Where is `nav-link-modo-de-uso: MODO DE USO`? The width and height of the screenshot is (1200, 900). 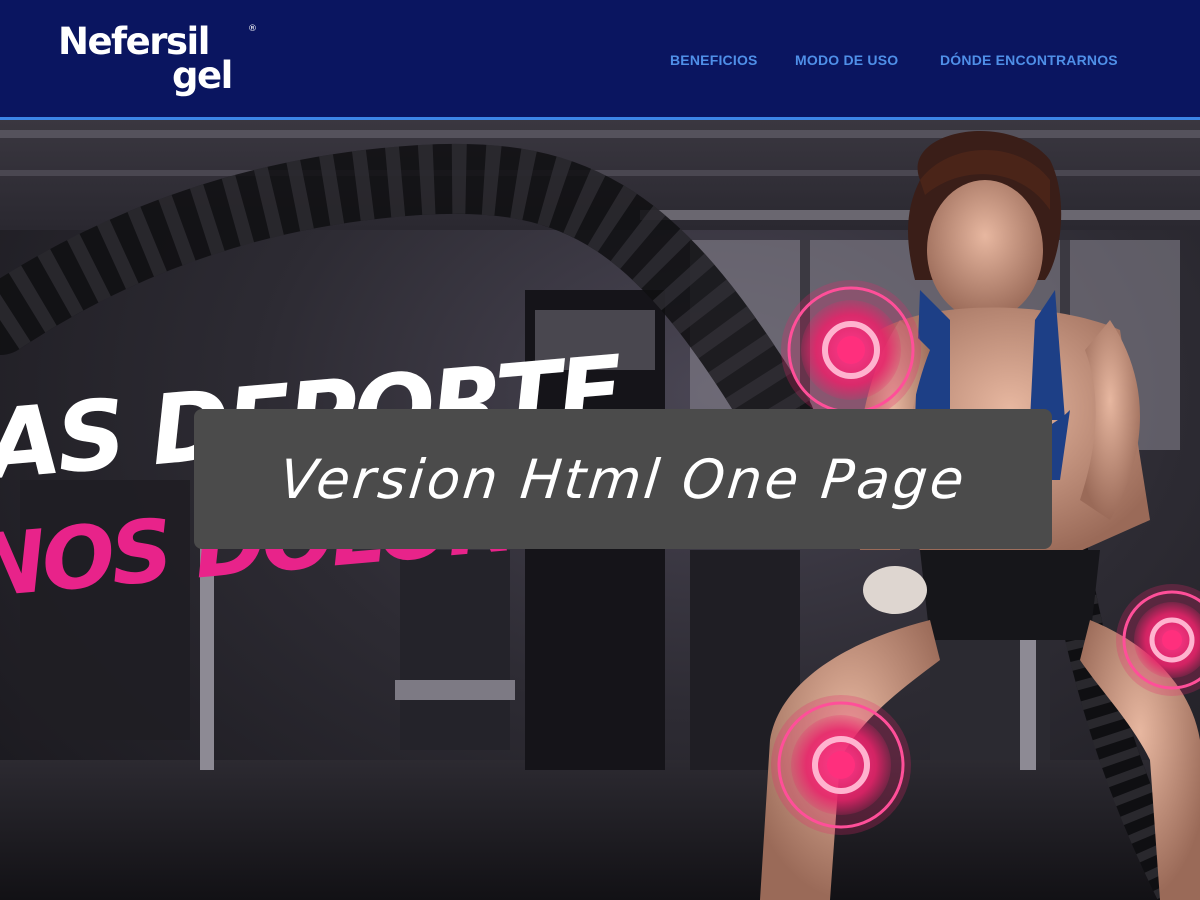
nav-link-modo-de-uso: MODO DE USO is located at coordinates (846, 60).